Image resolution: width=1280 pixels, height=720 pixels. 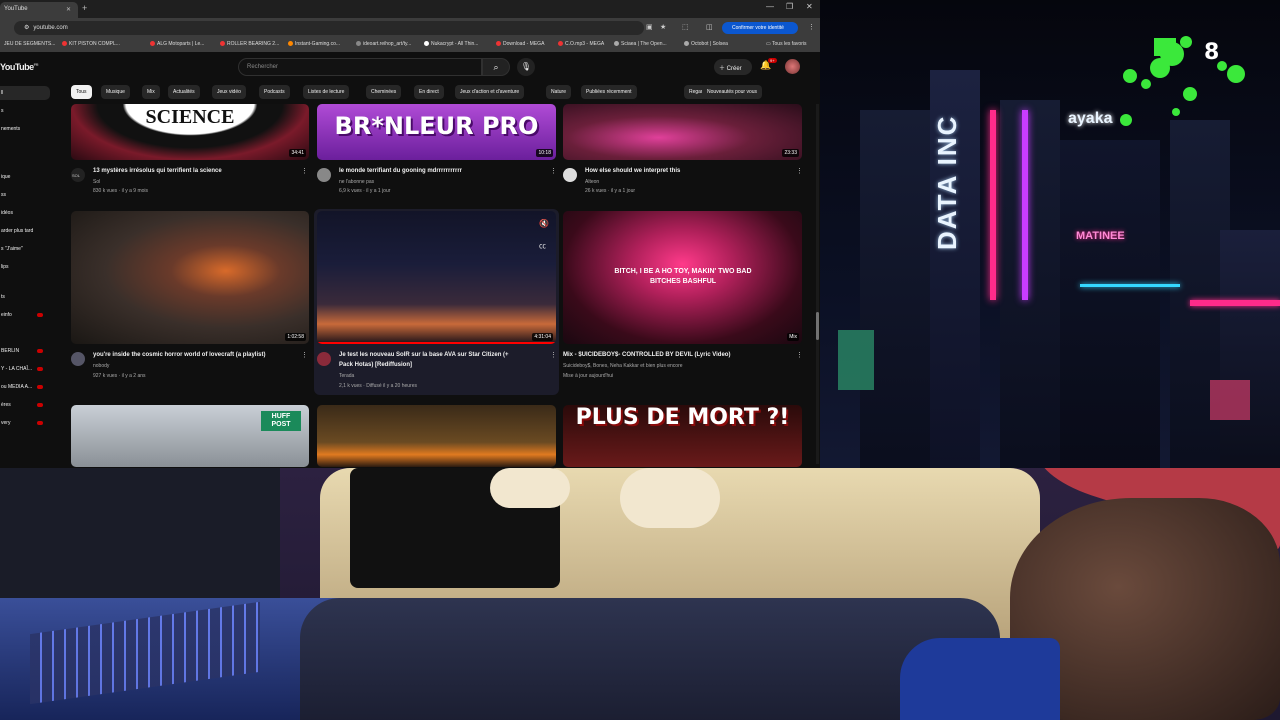 What do you see at coordinates (84, 8) in the screenshot?
I see `new-tab-button: +` at bounding box center [84, 8].